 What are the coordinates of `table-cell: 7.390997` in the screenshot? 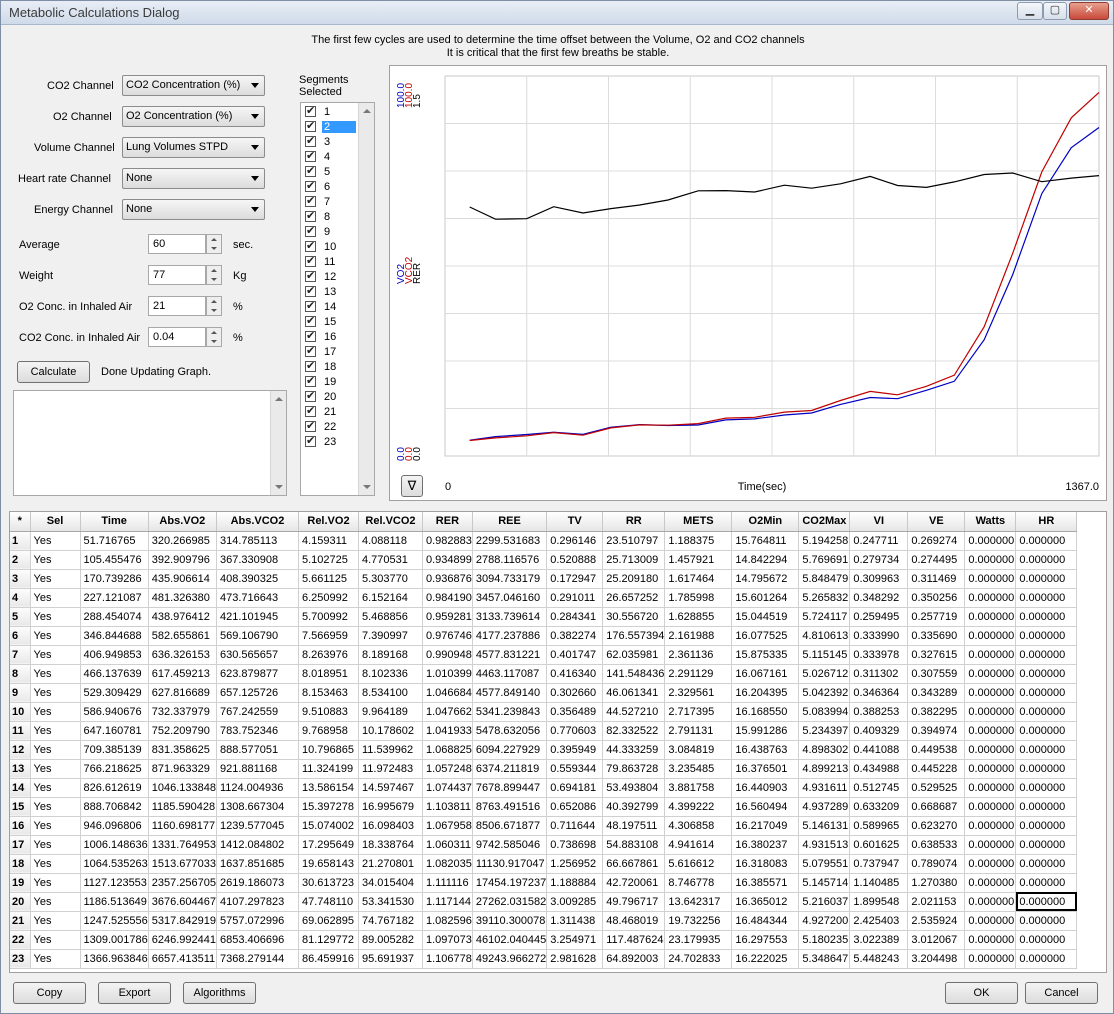 It's located at (390, 636).